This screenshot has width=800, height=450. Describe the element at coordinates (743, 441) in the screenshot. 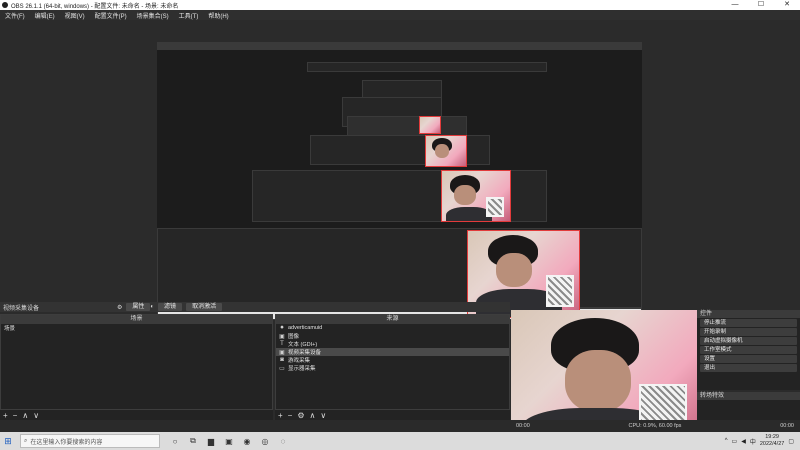

I see `volume-icon: ◀` at that location.